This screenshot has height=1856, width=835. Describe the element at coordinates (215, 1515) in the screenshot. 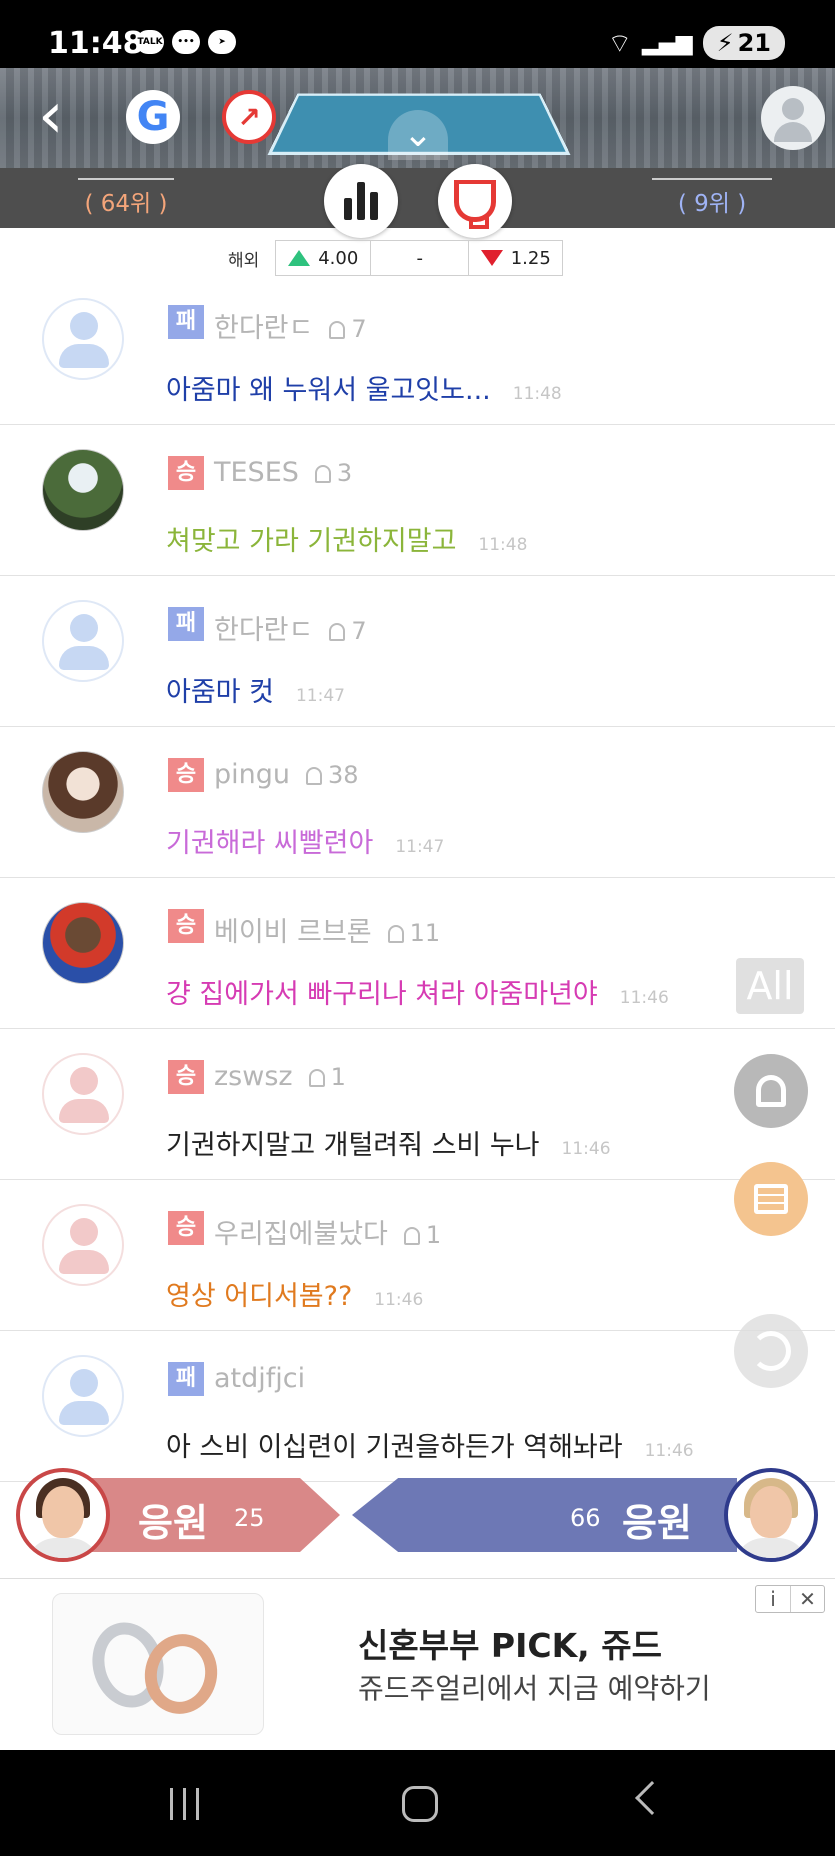

I see `support-left-button` at that location.